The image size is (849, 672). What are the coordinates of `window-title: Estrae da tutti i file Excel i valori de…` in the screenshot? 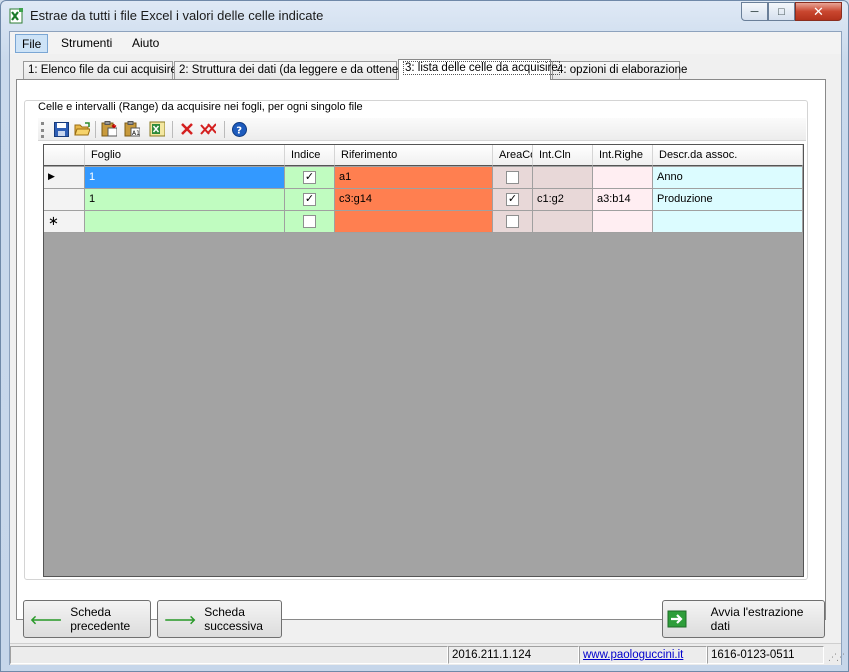 It's located at (177, 15).